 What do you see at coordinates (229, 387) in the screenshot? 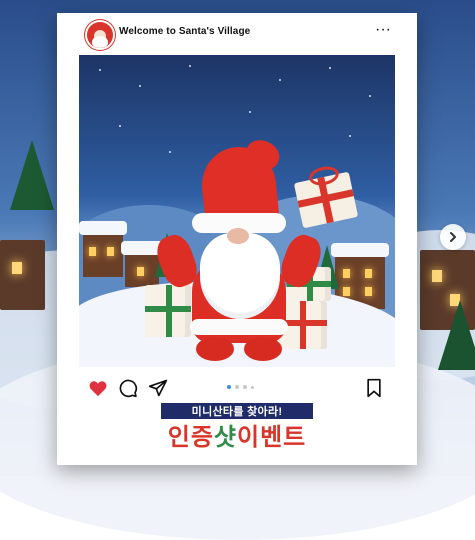
I see `carousel-dot-active` at bounding box center [229, 387].